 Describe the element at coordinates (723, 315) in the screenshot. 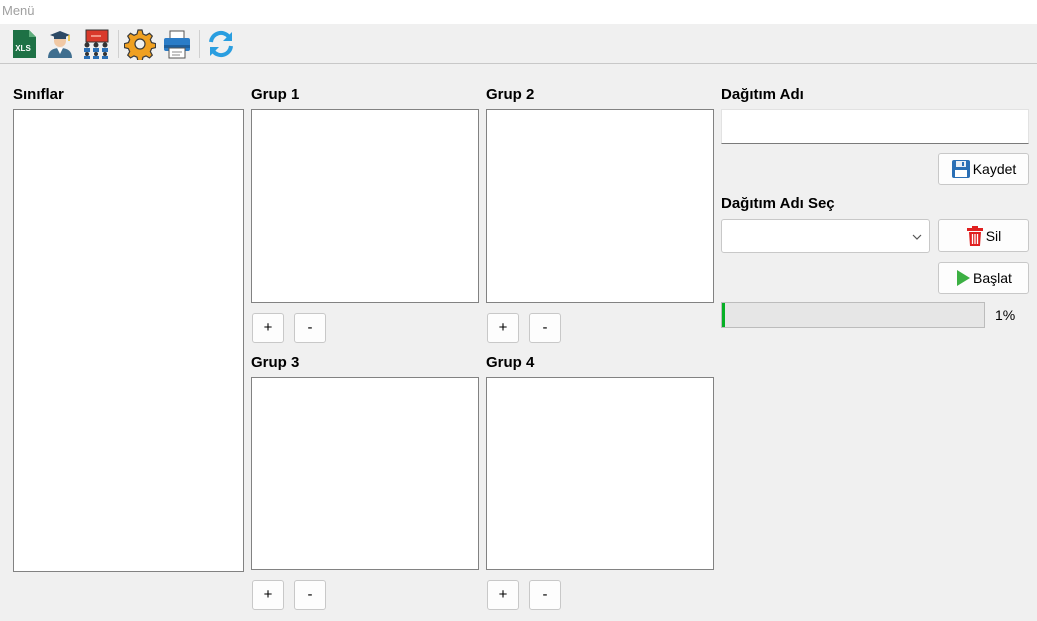

I see `progress-fill` at that location.